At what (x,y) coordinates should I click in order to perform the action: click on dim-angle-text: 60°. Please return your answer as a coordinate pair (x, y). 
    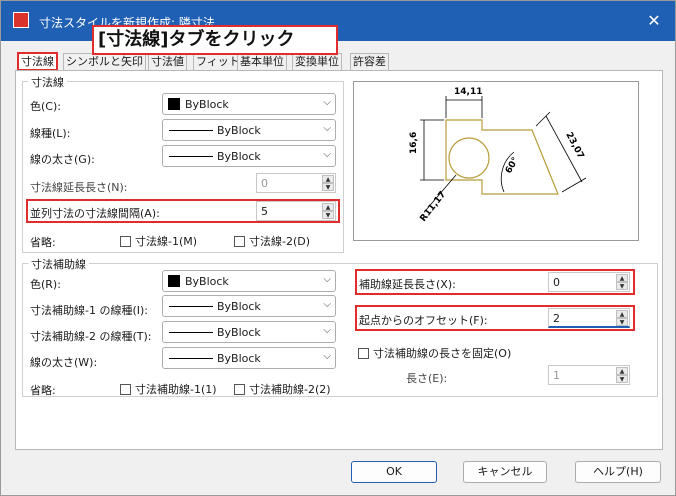
    Looking at the image, I should click on (512, 166).